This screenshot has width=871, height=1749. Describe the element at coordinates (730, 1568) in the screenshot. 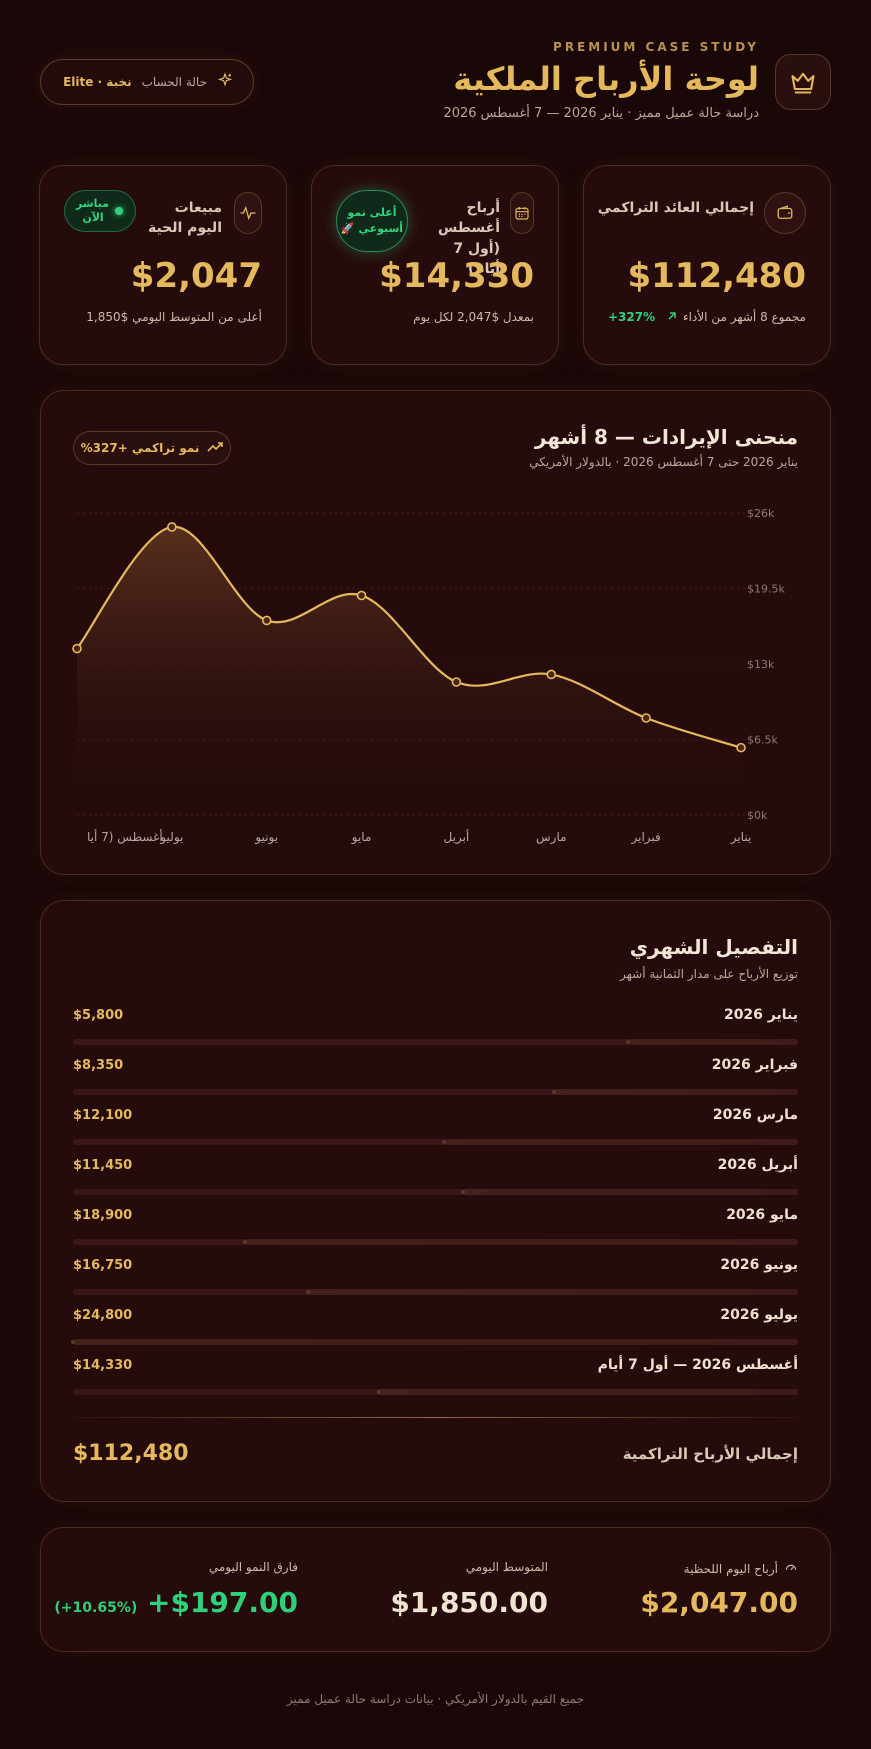

I see `stat-label-text: أرباح اليوم اللحظية` at that location.